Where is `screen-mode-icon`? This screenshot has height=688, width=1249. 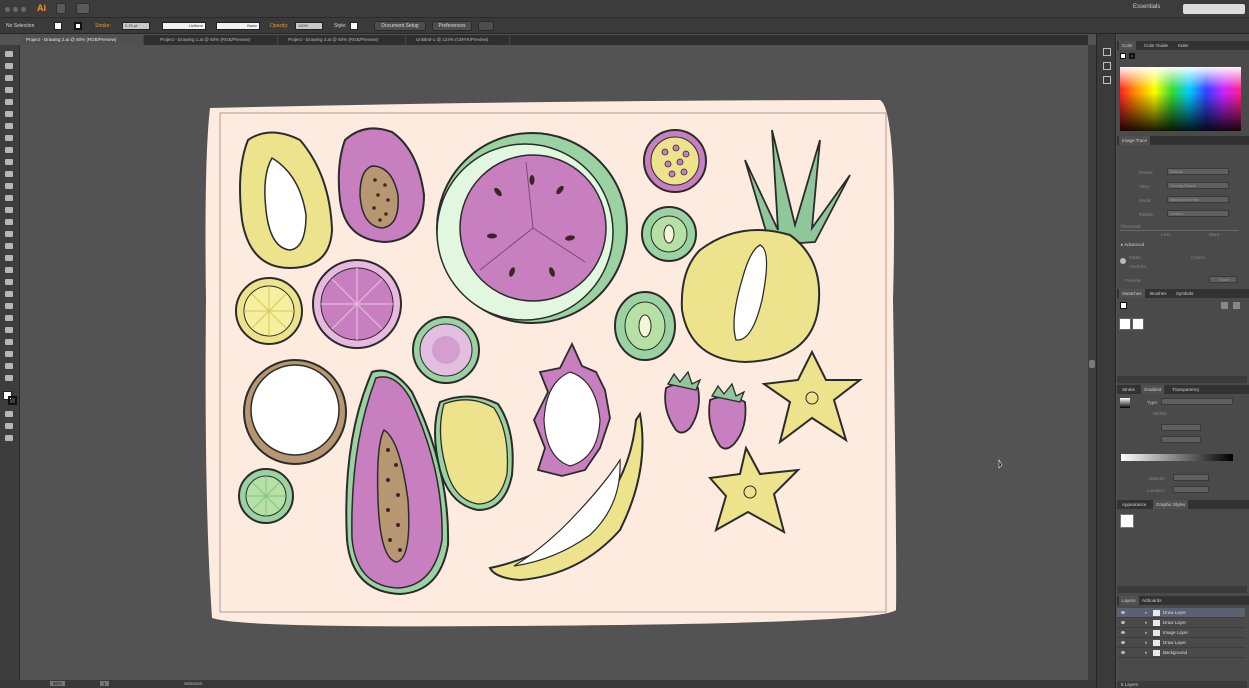
screen-mode-icon is located at coordinates (9, 438).